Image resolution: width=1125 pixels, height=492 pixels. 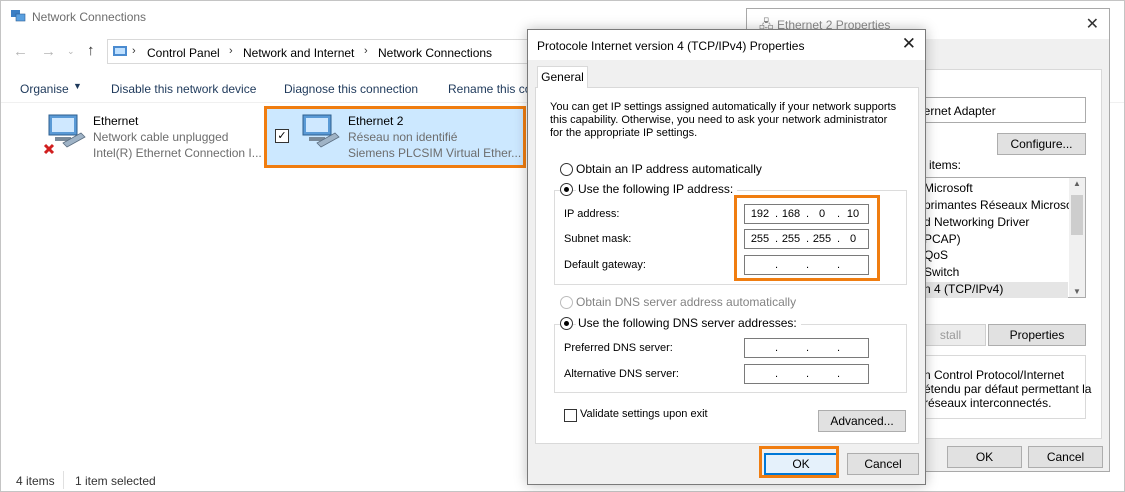 I want to click on ip-address-label: IP address:, so click(x=592, y=214).